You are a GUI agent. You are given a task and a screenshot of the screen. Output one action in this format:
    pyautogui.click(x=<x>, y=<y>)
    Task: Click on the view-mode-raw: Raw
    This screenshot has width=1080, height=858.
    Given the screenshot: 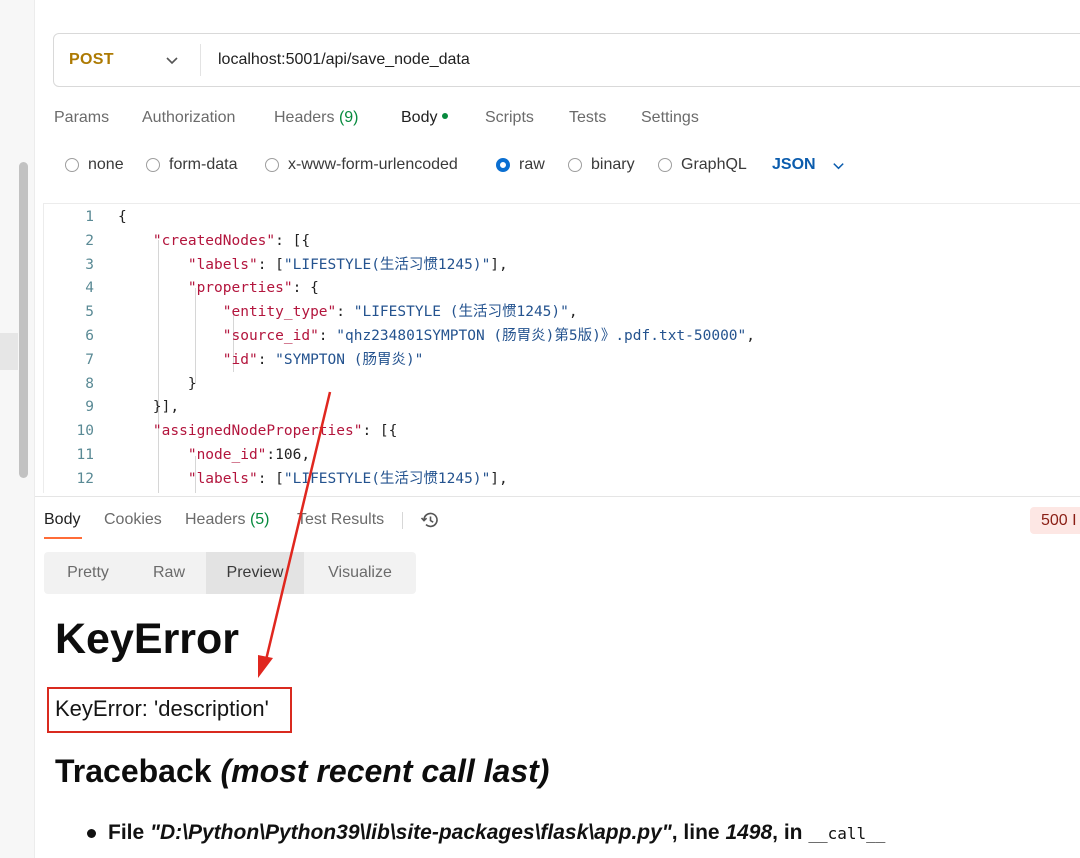 What is the action you would take?
    pyautogui.click(x=169, y=573)
    